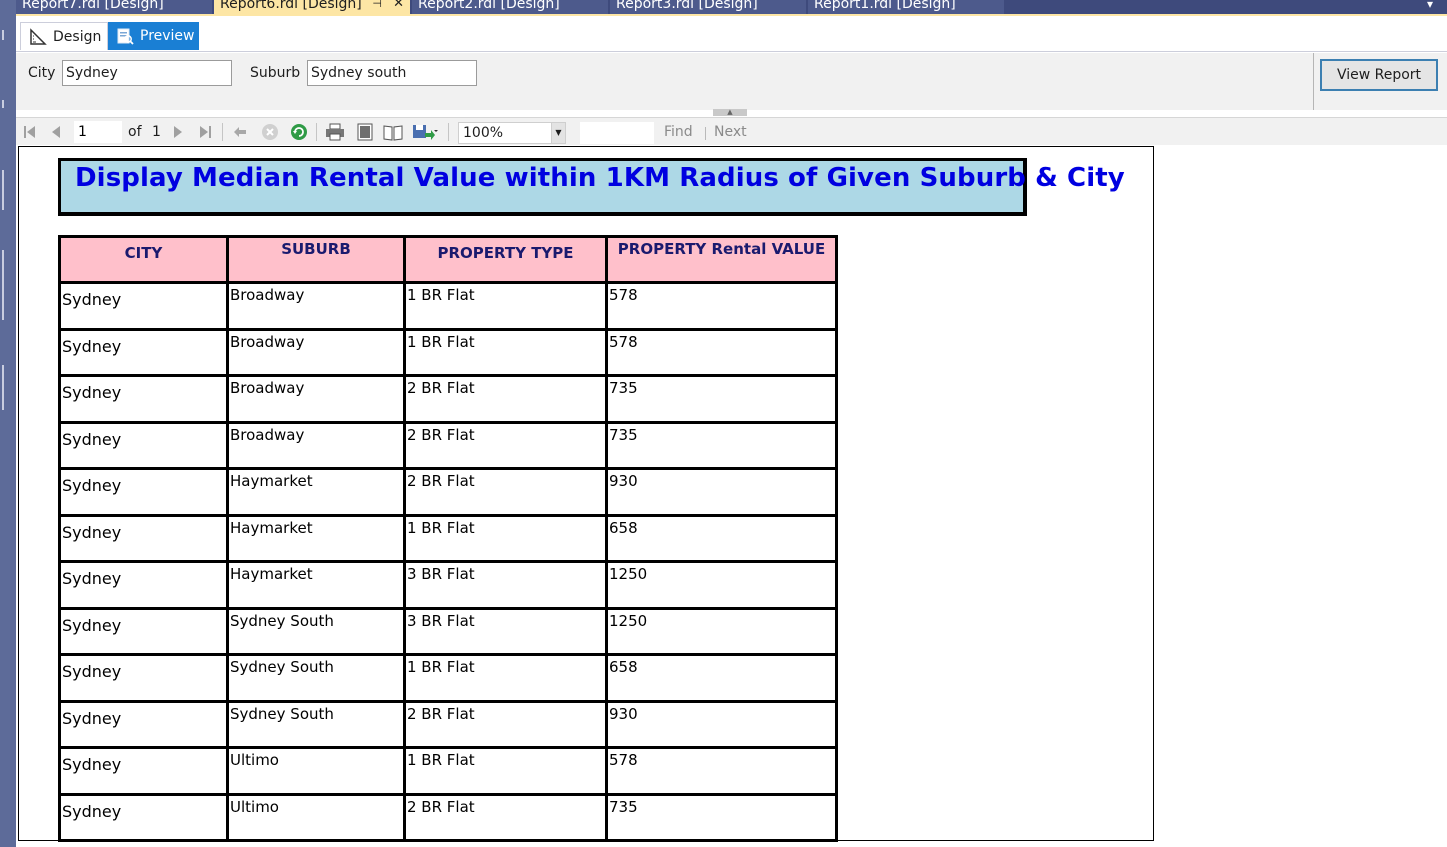 Image resolution: width=1447 pixels, height=847 pixels. What do you see at coordinates (483, 133) in the screenshot?
I see `zoom-value: 100%` at bounding box center [483, 133].